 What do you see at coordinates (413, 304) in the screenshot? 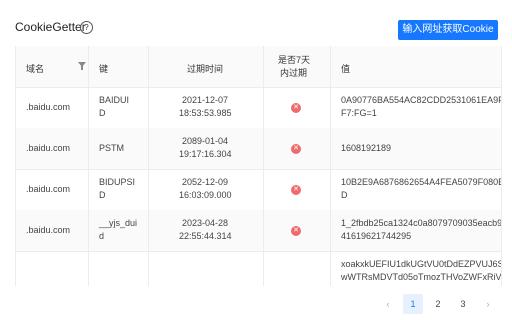
I see `page-1-button: 1` at bounding box center [413, 304].